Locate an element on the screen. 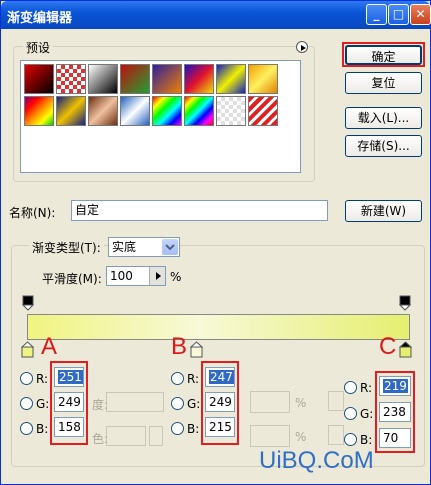  radio-g-a is located at coordinates (26, 403).